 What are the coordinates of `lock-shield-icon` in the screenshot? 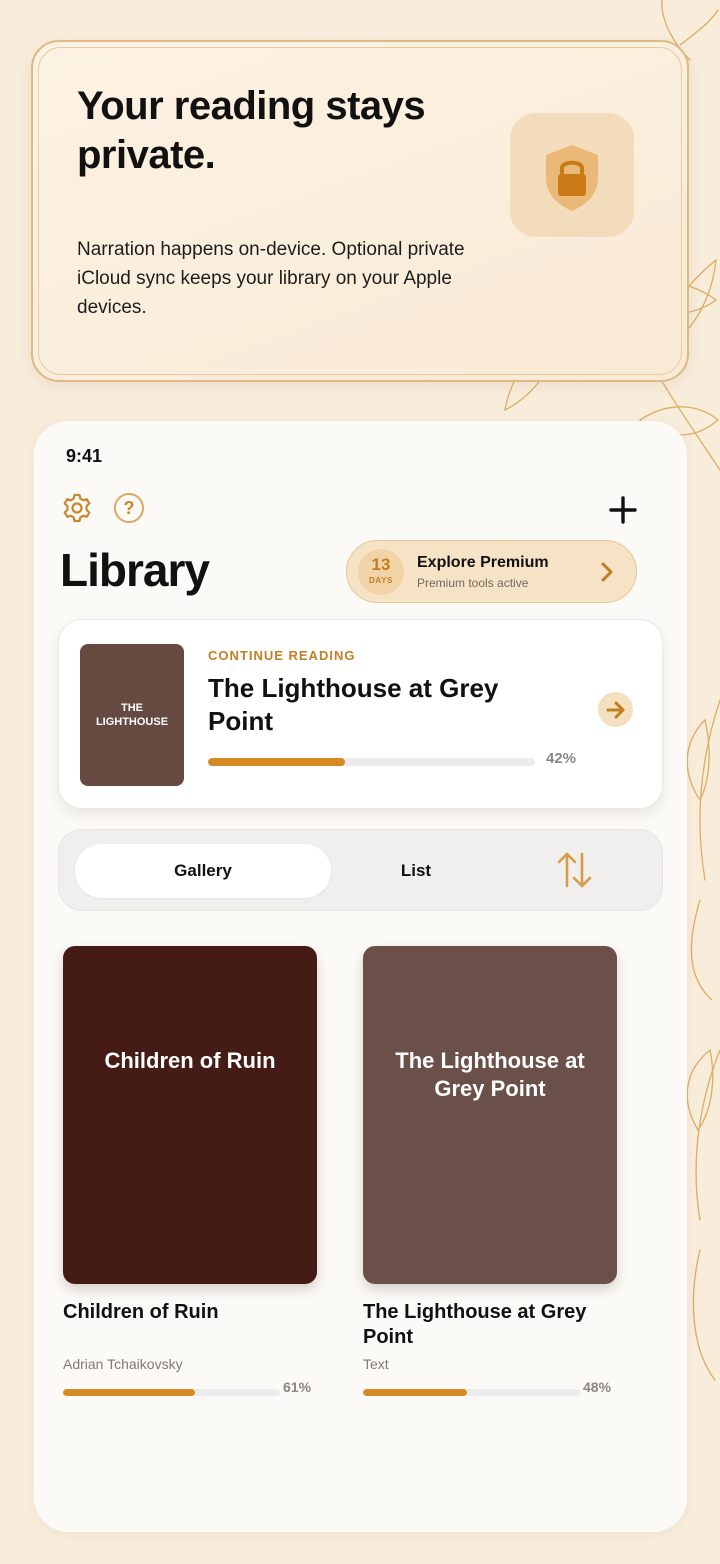 It's located at (572, 175).